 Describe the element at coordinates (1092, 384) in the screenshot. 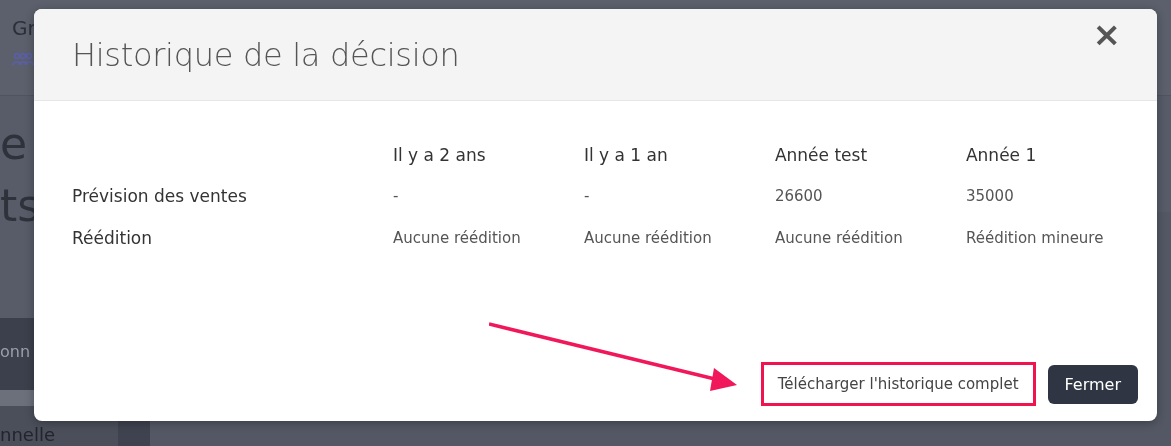

I see `close-button: Fermer` at that location.